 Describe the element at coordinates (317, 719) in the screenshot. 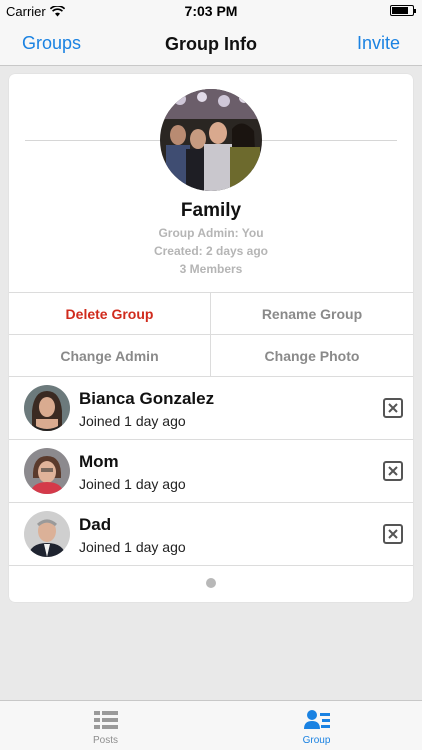

I see `group-icon` at that location.